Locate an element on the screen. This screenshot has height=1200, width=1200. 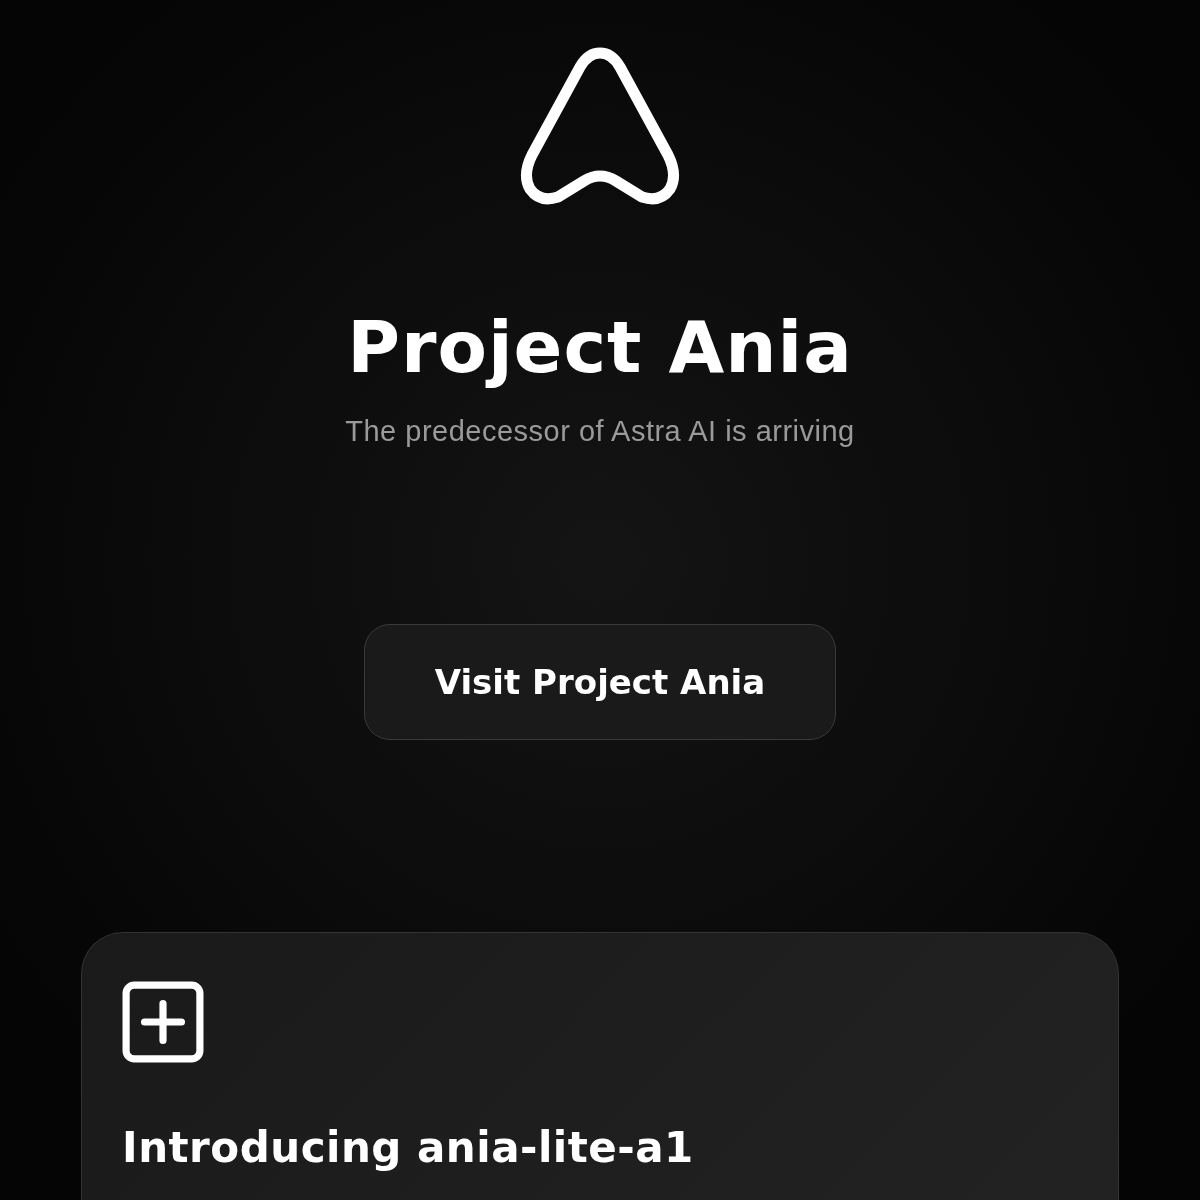
logo-icon is located at coordinates (600, 126).